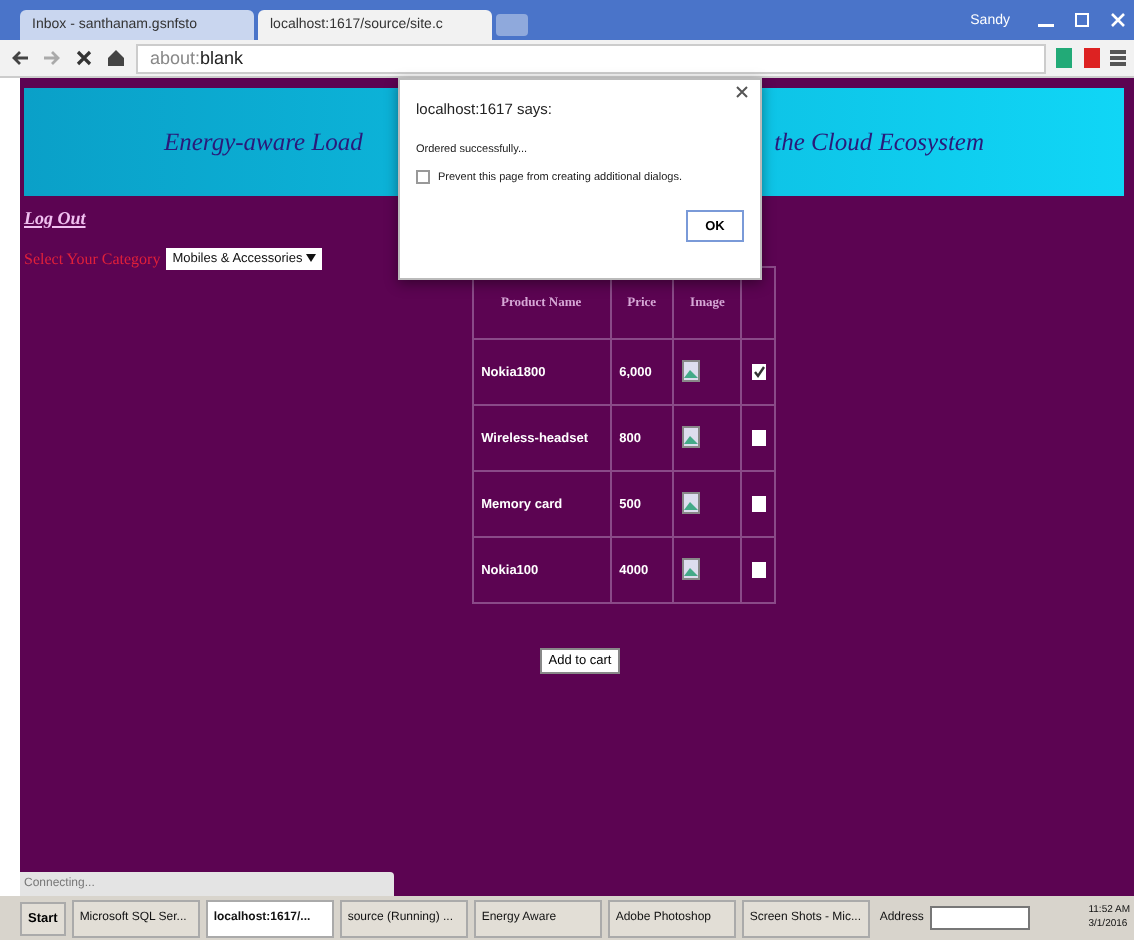 This screenshot has width=1134, height=940. I want to click on banner-title: Energy-aware Load, so click(263, 142).